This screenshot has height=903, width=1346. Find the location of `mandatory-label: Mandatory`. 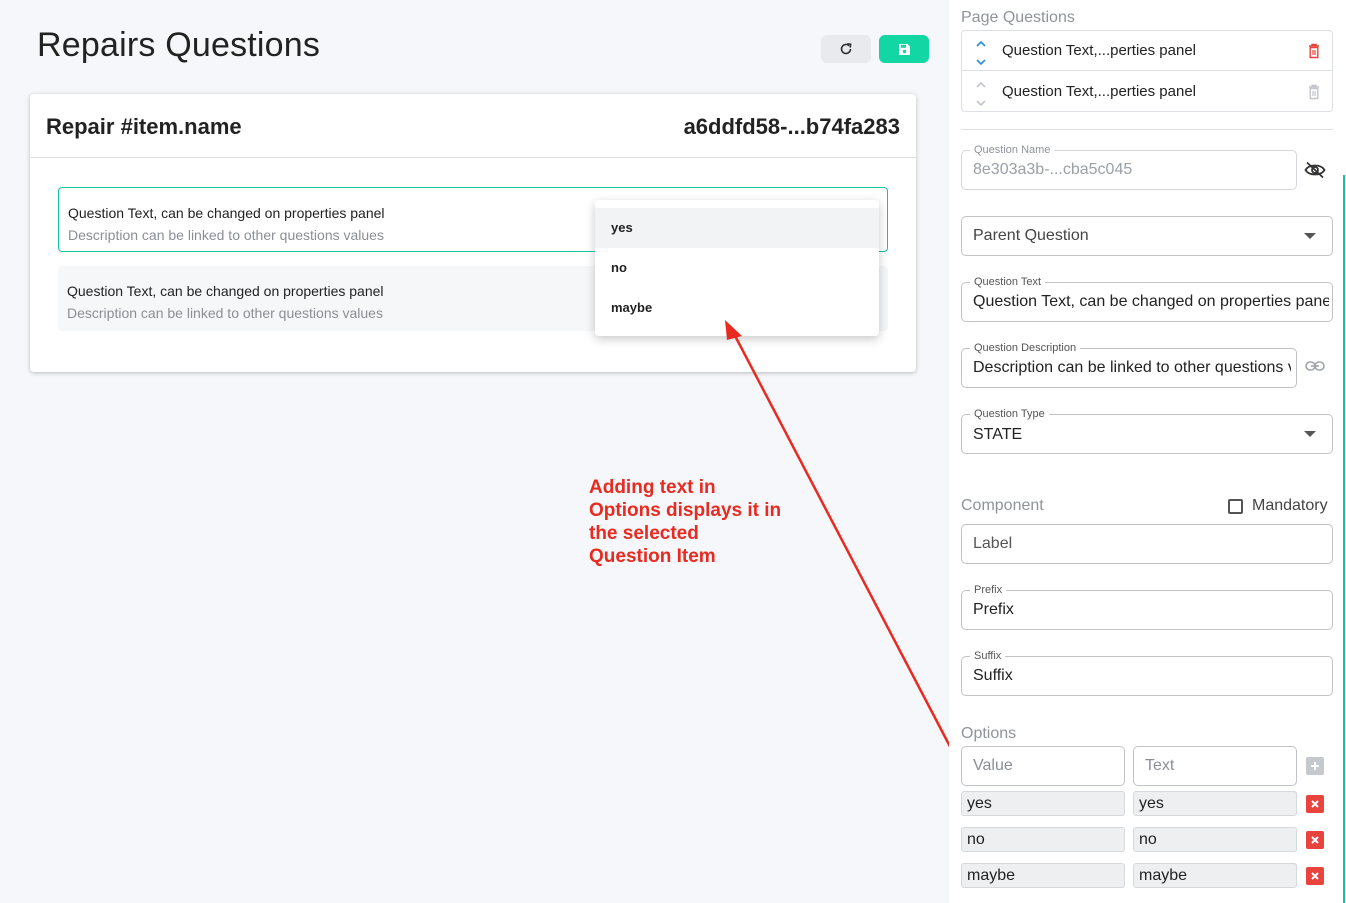

mandatory-label: Mandatory is located at coordinates (1290, 505).